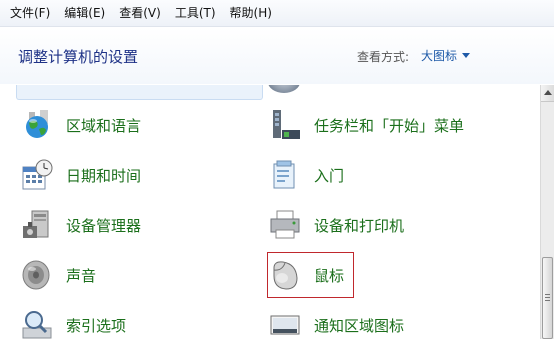  I want to click on partial-item-icon, so click(284, 89).